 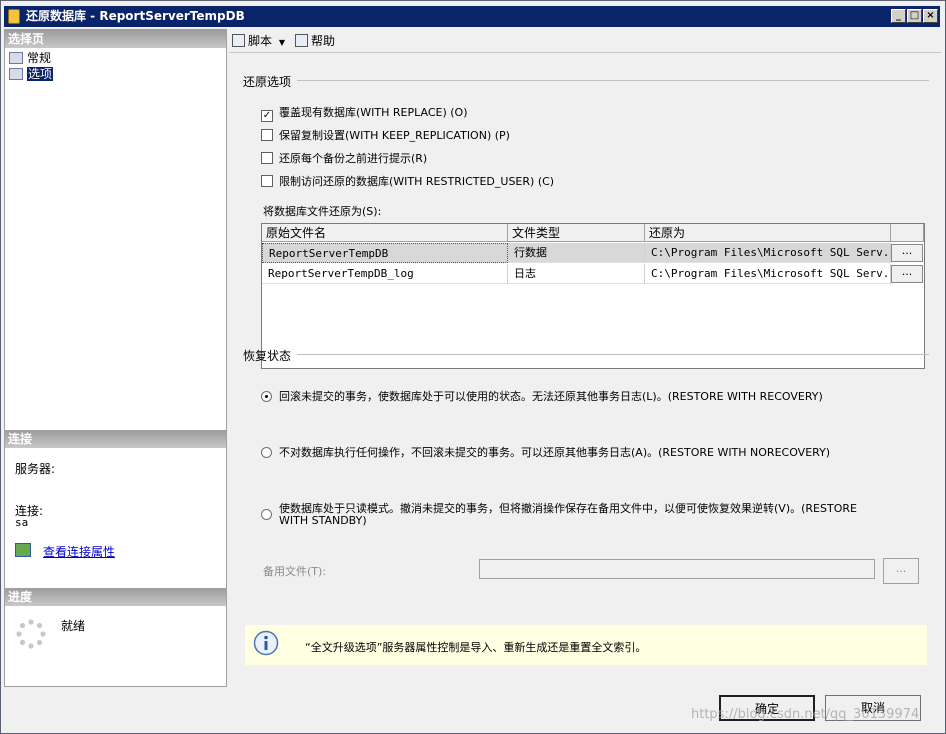 What do you see at coordinates (135, 16) in the screenshot?
I see `window-title: 还原数据库 - ReportServerTempDB` at bounding box center [135, 16].